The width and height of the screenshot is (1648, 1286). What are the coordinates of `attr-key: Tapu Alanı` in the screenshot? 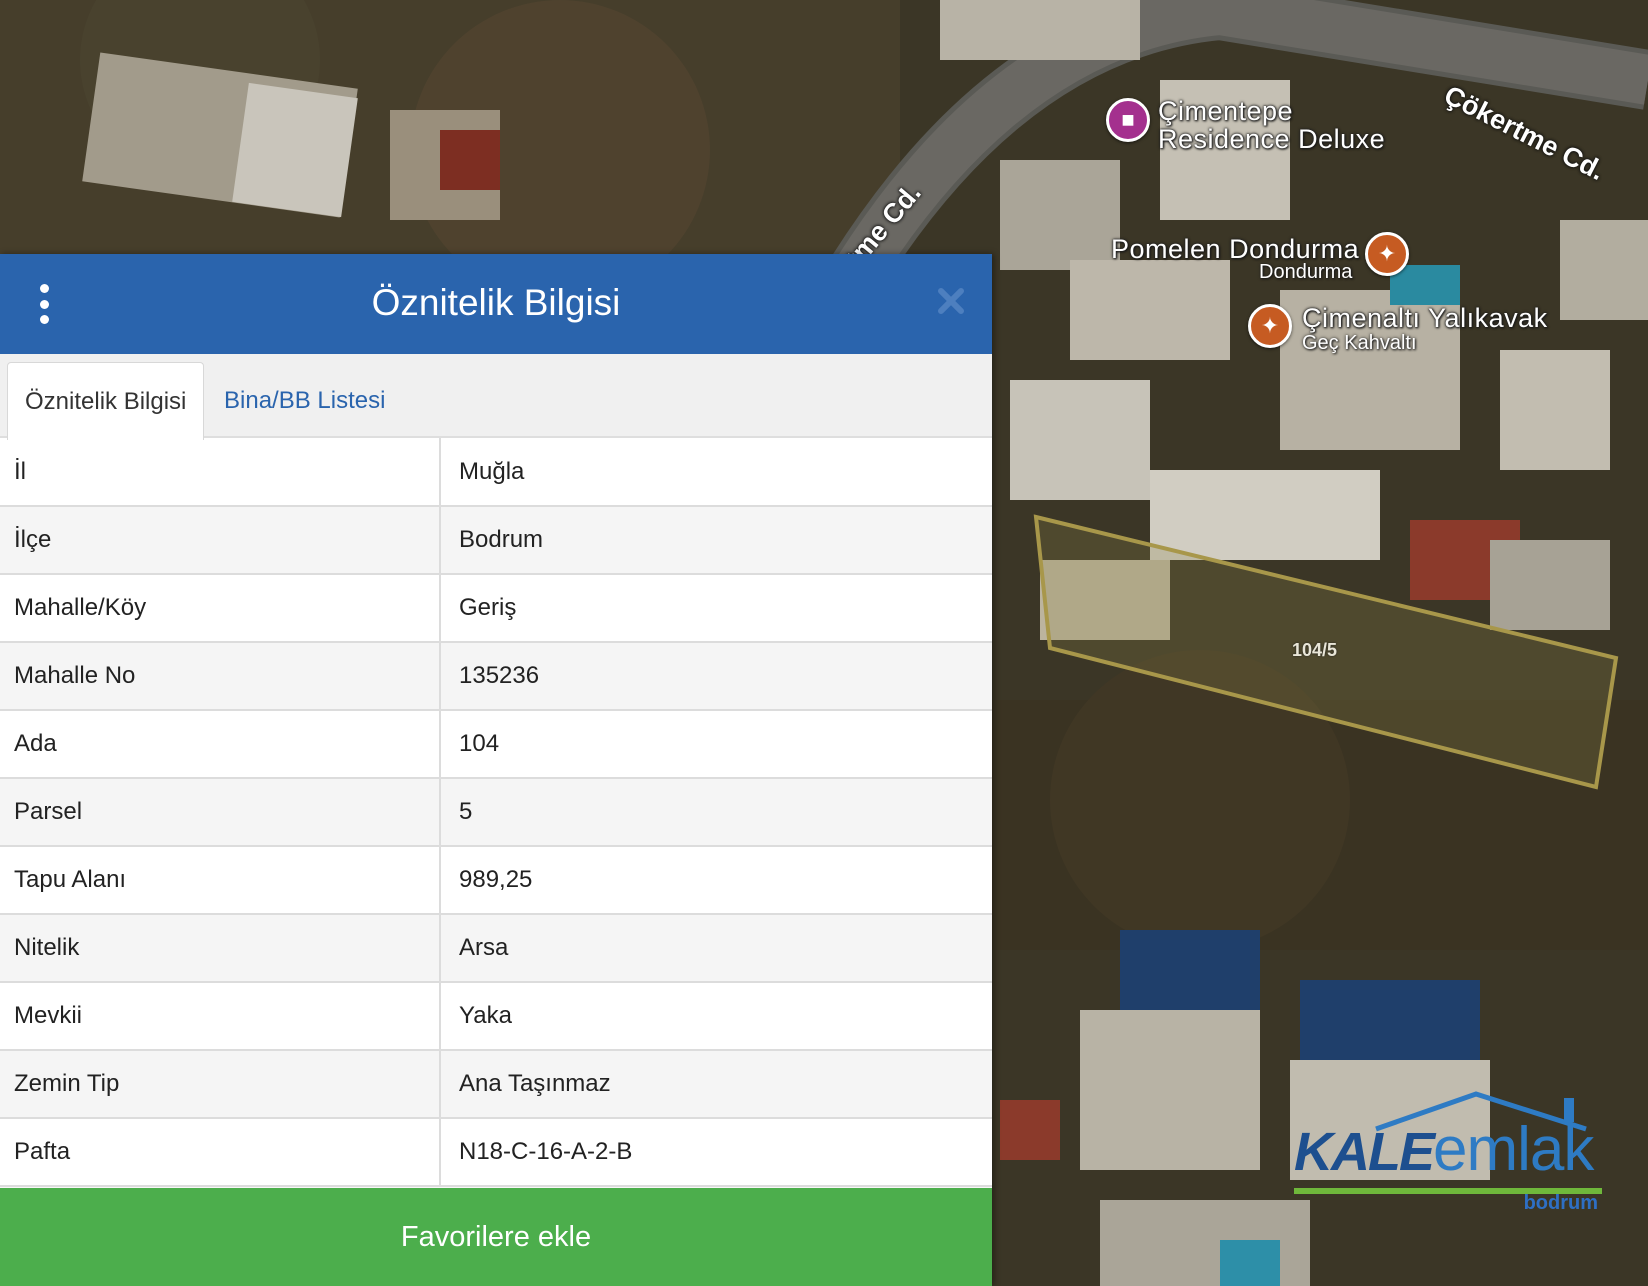 It's located at (220, 880).